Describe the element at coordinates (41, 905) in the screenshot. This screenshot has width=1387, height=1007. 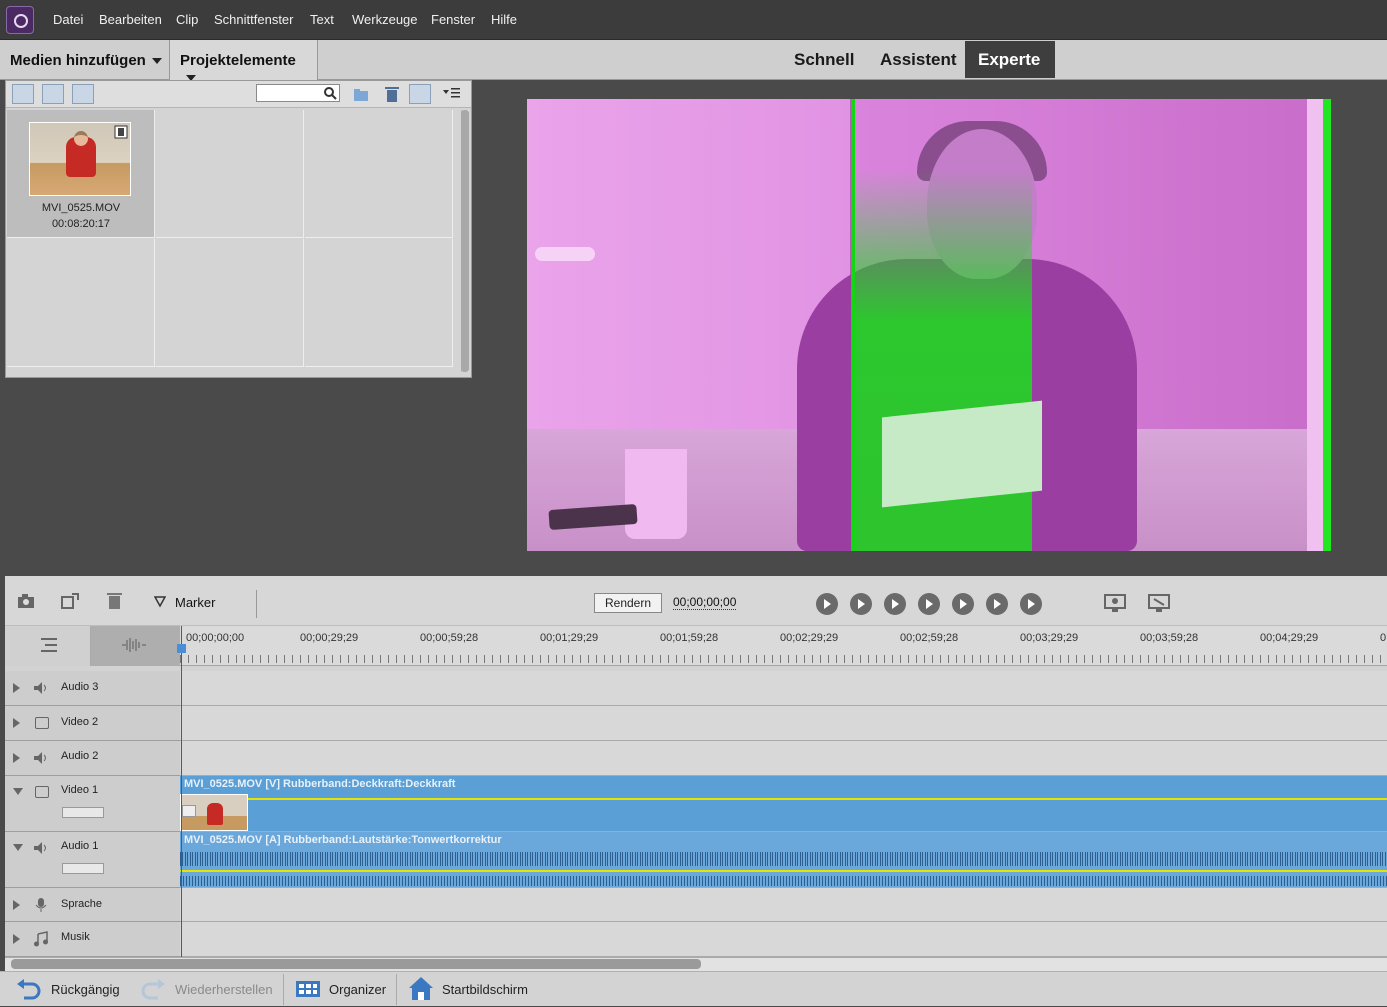
I see `microphone-icon` at that location.